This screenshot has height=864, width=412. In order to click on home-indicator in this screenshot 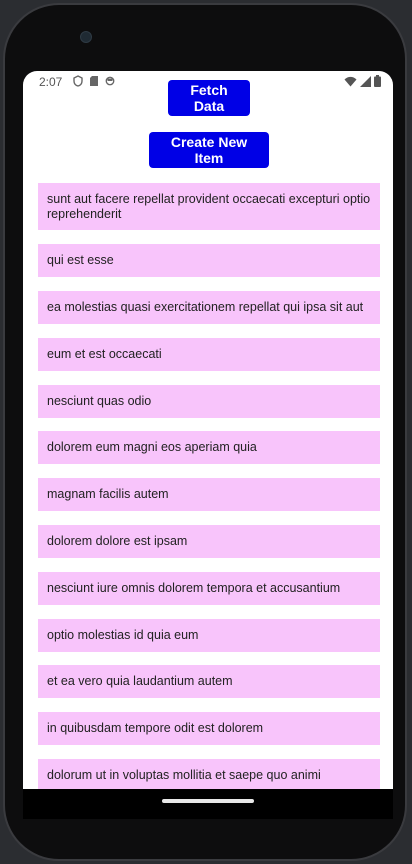, I will do `click(208, 801)`.